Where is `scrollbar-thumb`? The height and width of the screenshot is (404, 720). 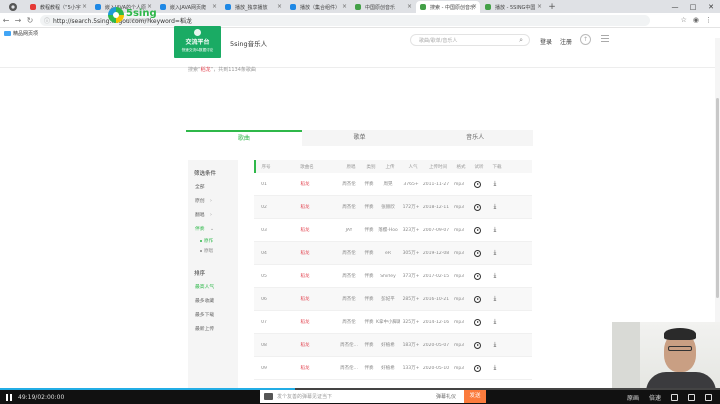
scrollbar-thumb is located at coordinates (717, 198).